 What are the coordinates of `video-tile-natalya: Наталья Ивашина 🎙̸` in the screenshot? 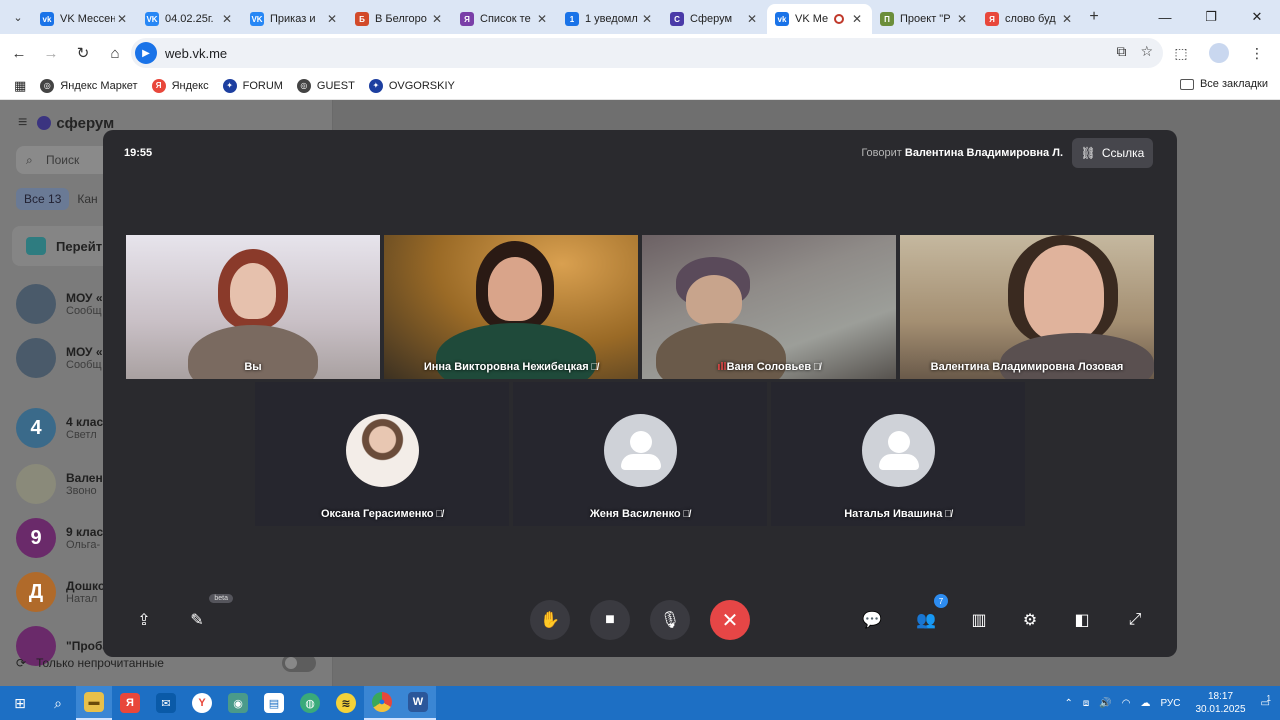 It's located at (898, 454).